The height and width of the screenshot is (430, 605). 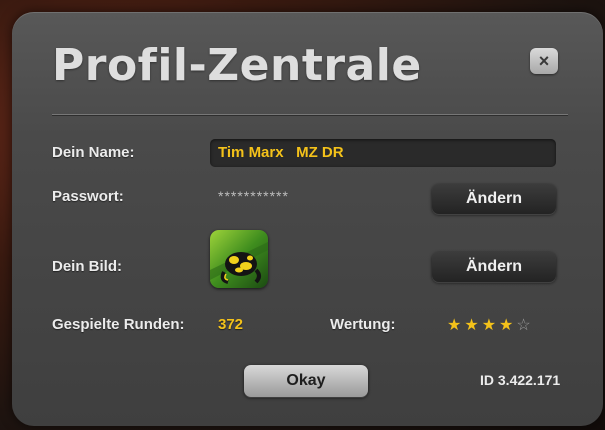 What do you see at coordinates (87, 266) in the screenshot?
I see `picture-label: Dein Bild:` at bounding box center [87, 266].